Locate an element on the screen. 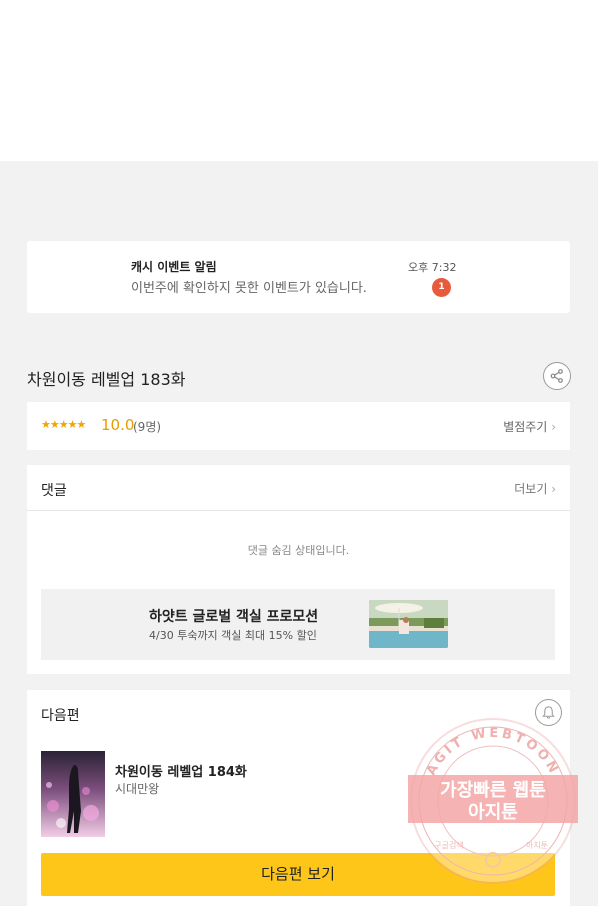  promo-image is located at coordinates (408, 624).